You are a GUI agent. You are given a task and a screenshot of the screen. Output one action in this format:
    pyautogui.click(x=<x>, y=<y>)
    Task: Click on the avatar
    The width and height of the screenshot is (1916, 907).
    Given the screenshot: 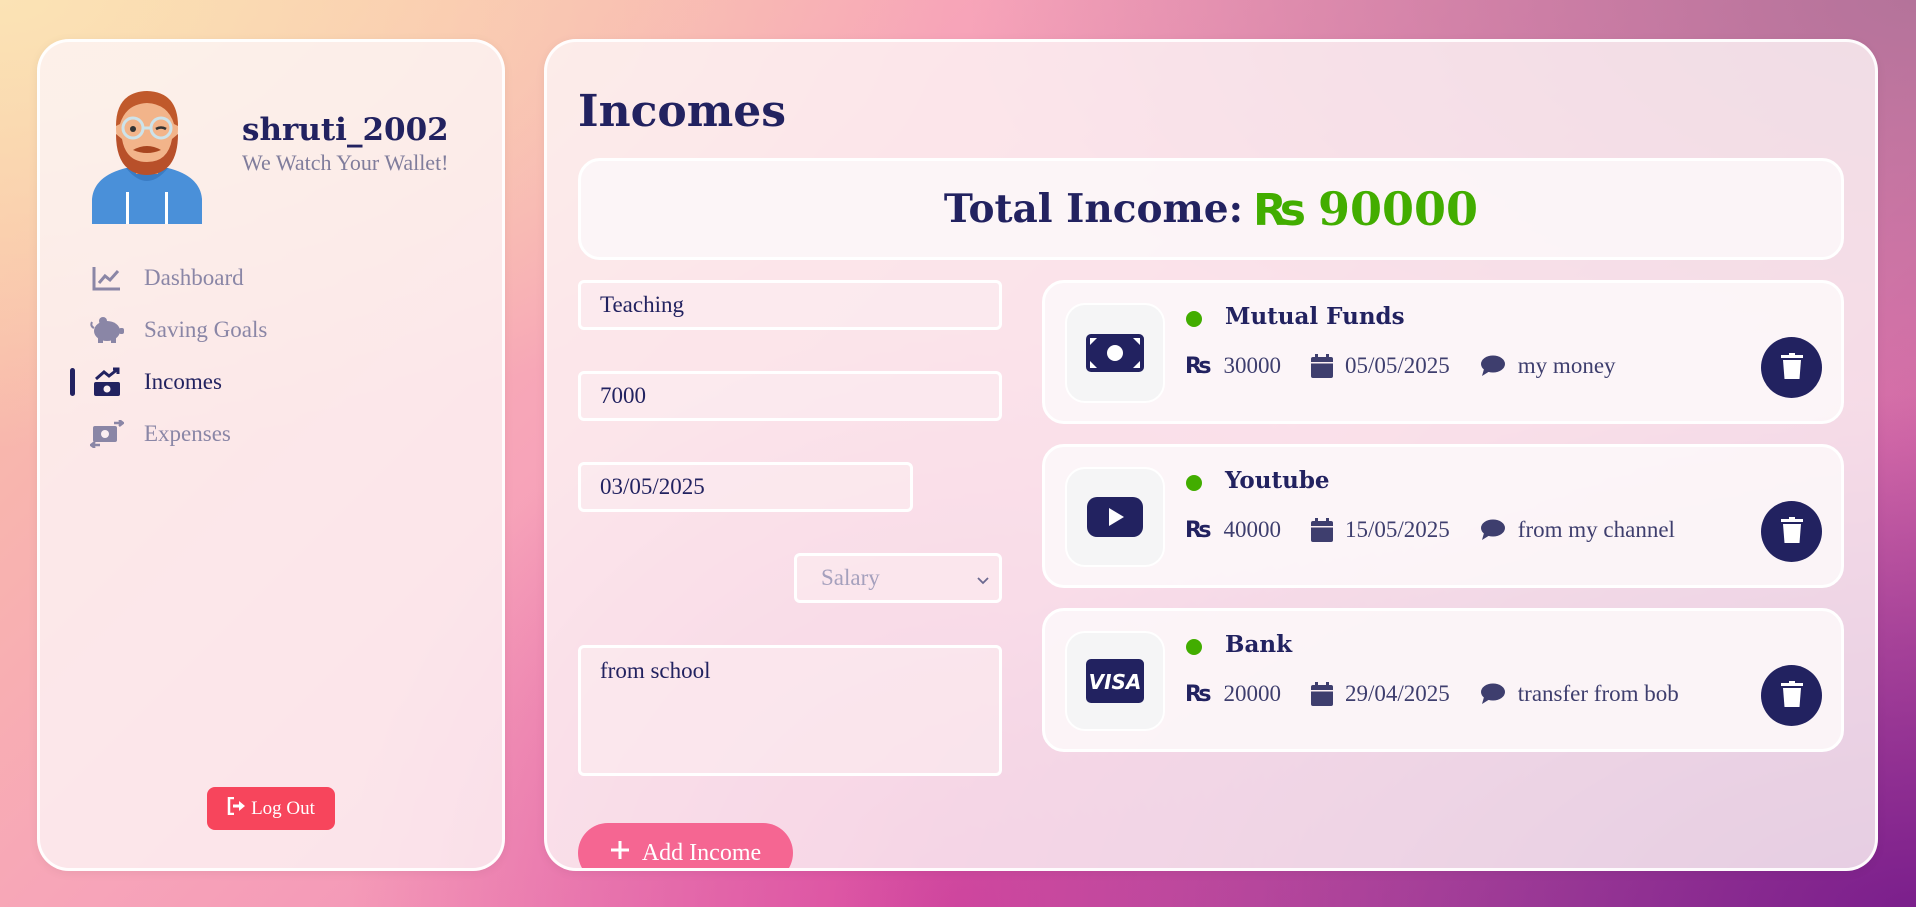 What is the action you would take?
    pyautogui.click(x=147, y=157)
    